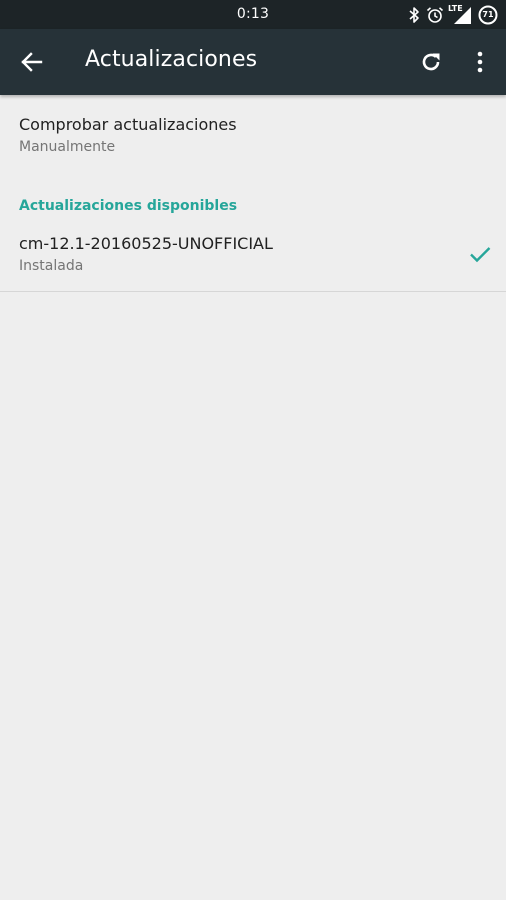 This screenshot has width=506, height=900. I want to click on status-icons: LTE 71, so click(453, 15).